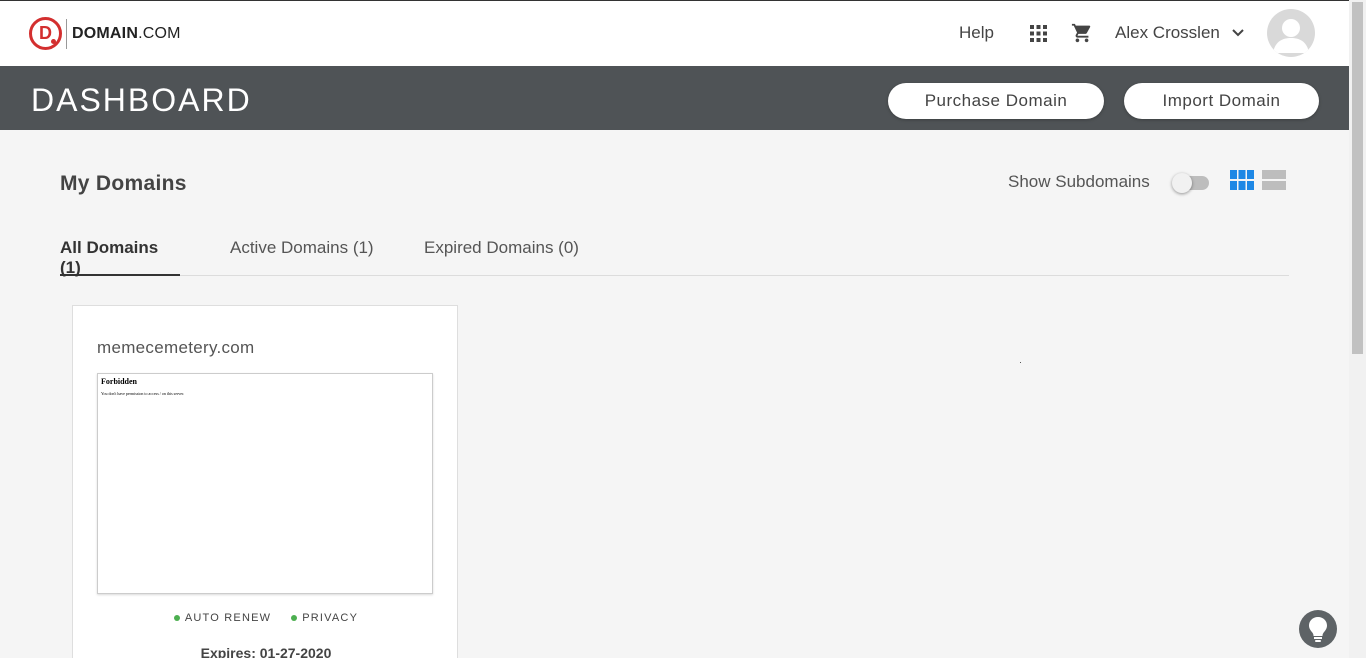 The width and height of the screenshot is (1366, 658). What do you see at coordinates (674, 98) in the screenshot?
I see `dashboard-bar: DASHBOARD Purchase Domain Import Domain` at bounding box center [674, 98].